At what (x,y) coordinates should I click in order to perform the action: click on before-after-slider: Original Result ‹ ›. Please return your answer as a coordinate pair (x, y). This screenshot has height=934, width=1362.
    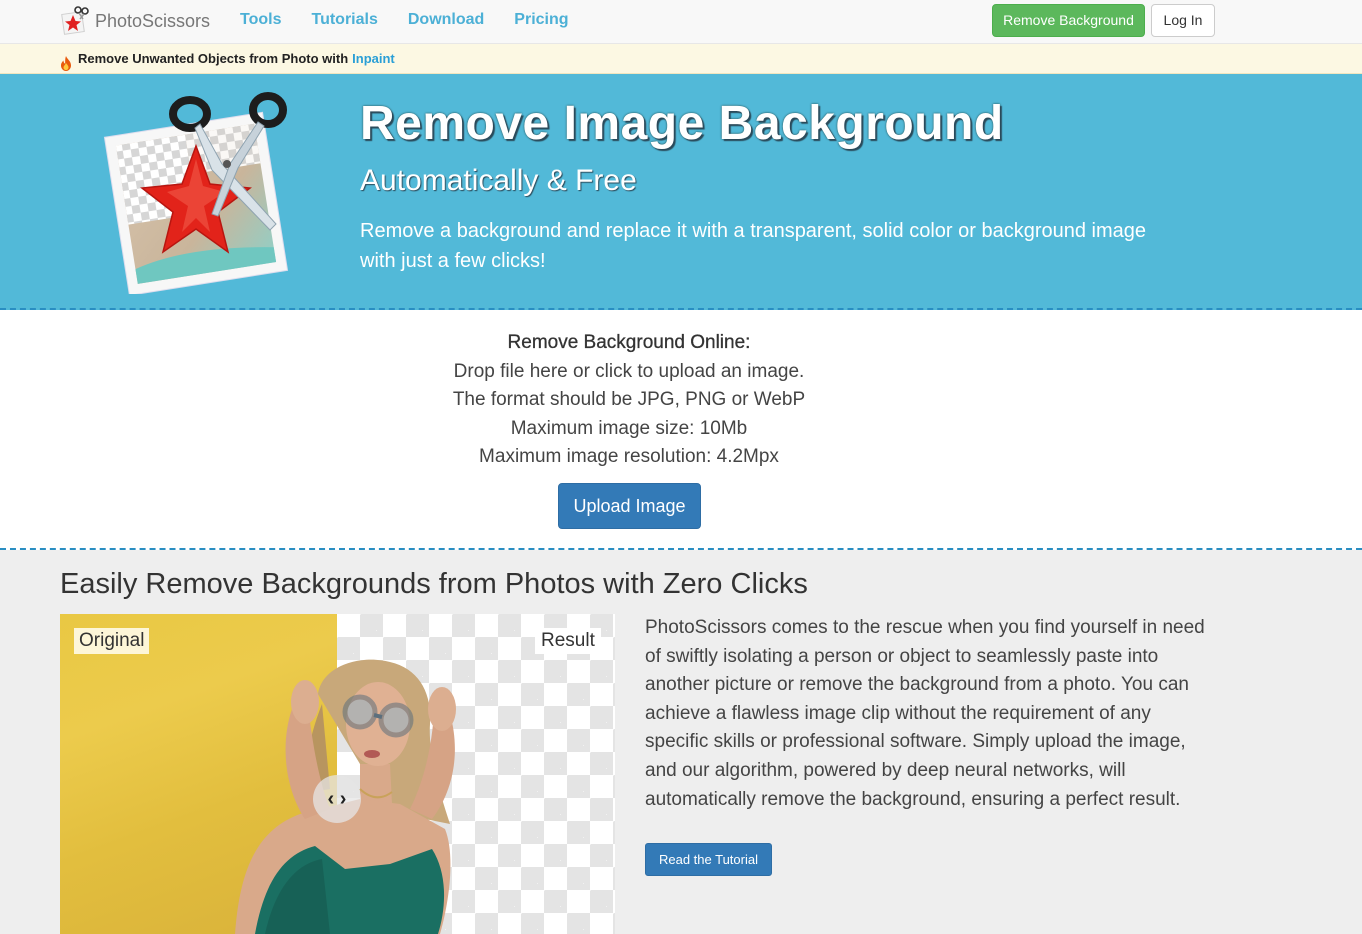
    Looking at the image, I should click on (337, 774).